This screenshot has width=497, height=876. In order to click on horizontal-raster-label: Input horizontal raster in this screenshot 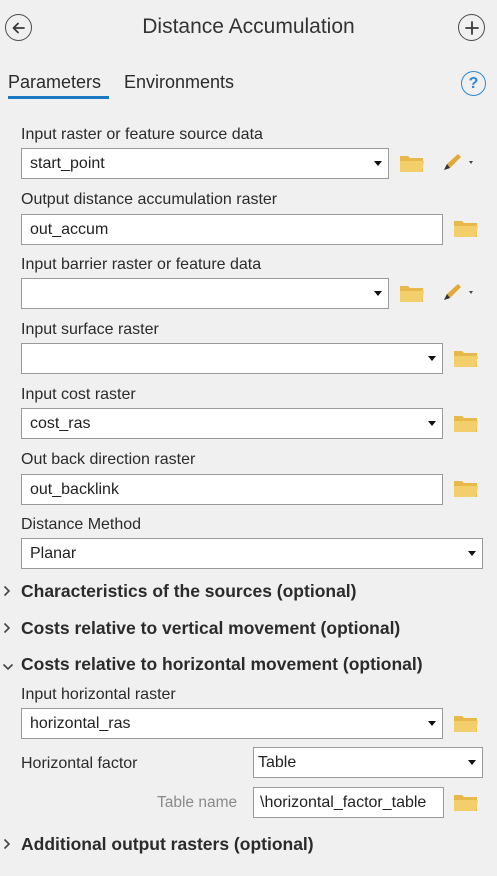, I will do `click(98, 694)`.